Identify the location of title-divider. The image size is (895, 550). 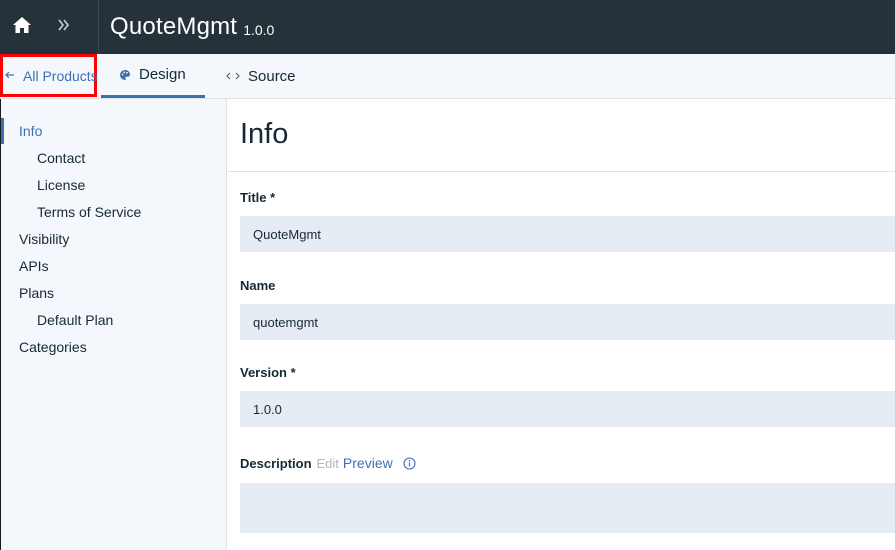
(561, 171).